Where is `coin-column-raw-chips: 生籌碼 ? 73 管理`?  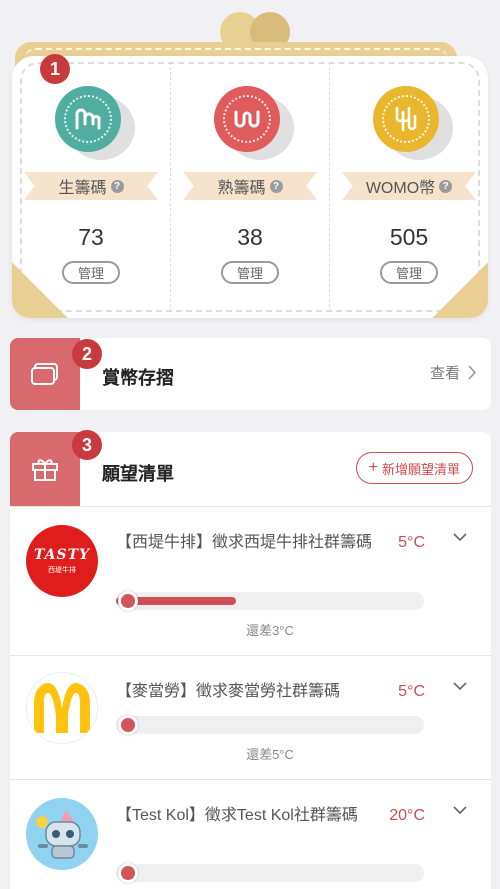 coin-column-raw-chips: 生籌碼 ? 73 管理 is located at coordinates (91, 187).